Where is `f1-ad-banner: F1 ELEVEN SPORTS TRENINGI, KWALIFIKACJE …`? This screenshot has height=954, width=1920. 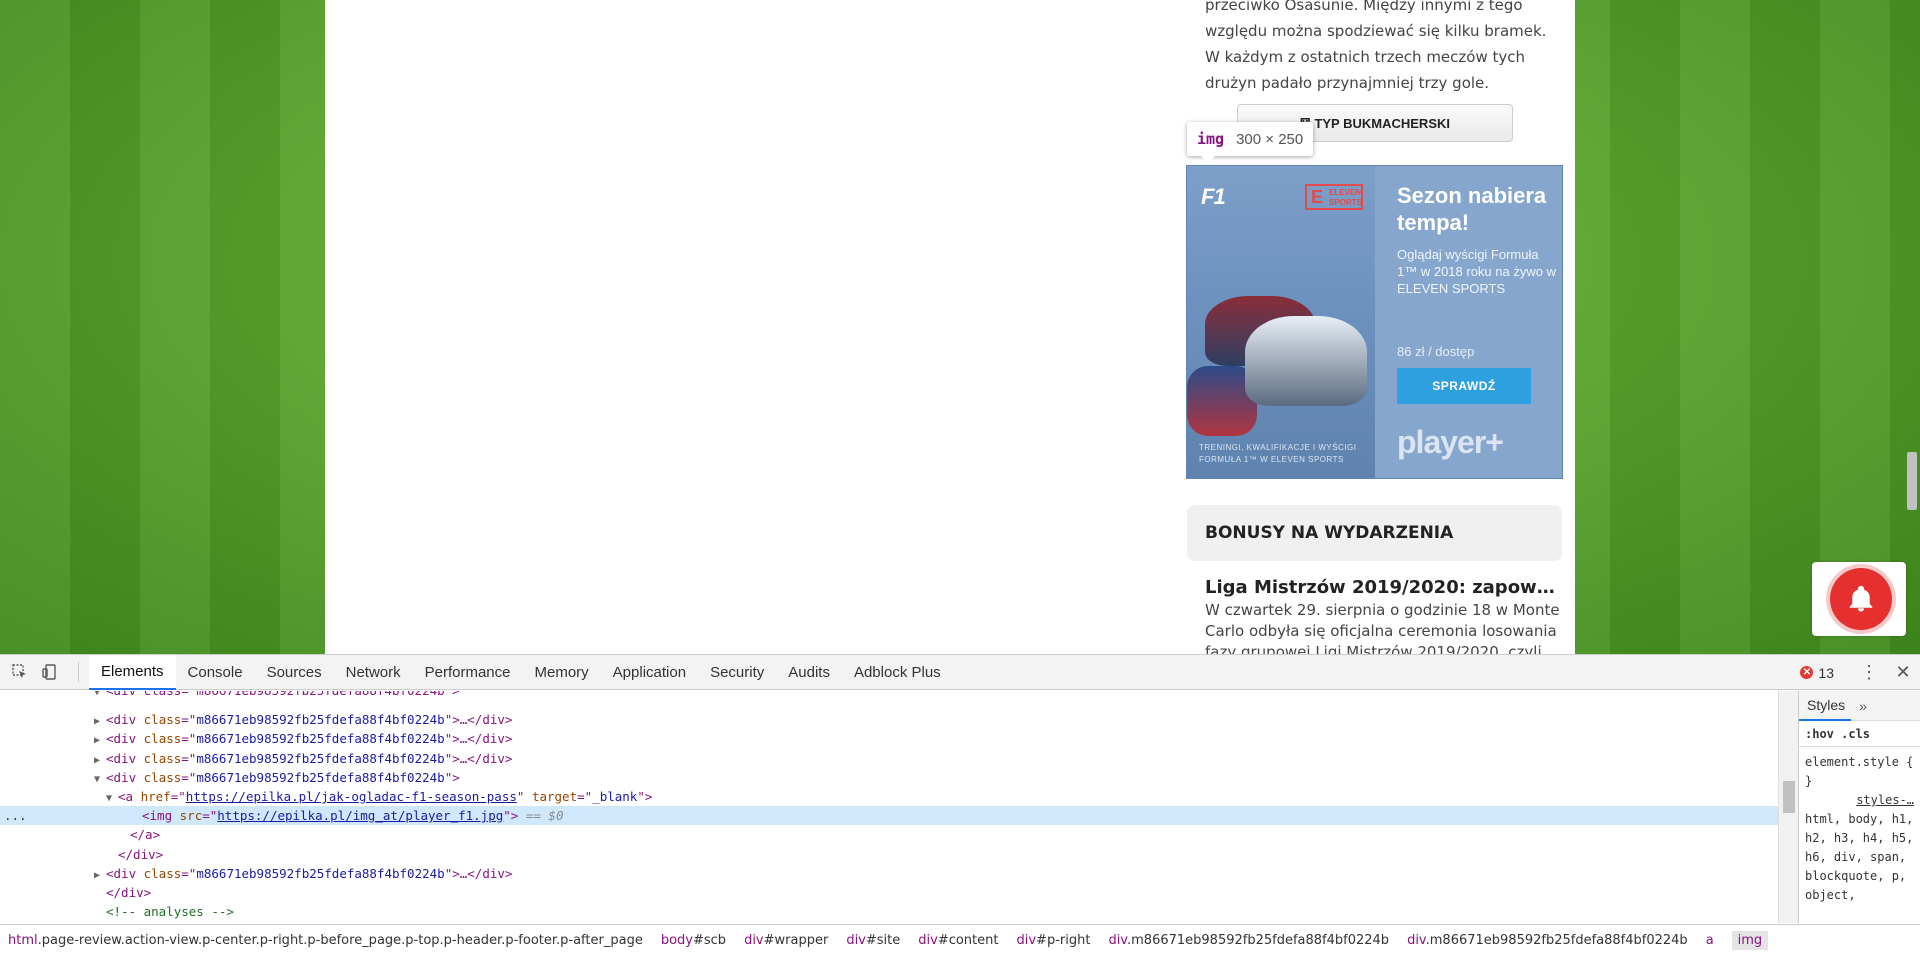 f1-ad-banner: F1 ELEVEN SPORTS TRENINGI, KWALIFIKACJE … is located at coordinates (1374, 322).